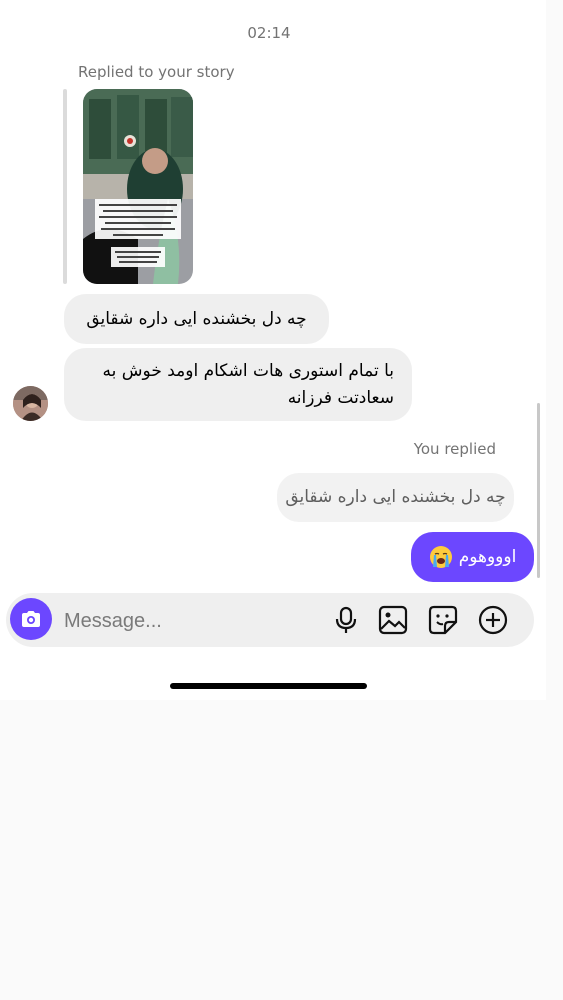  What do you see at coordinates (30, 403) in the screenshot?
I see `sender-avatar` at bounding box center [30, 403].